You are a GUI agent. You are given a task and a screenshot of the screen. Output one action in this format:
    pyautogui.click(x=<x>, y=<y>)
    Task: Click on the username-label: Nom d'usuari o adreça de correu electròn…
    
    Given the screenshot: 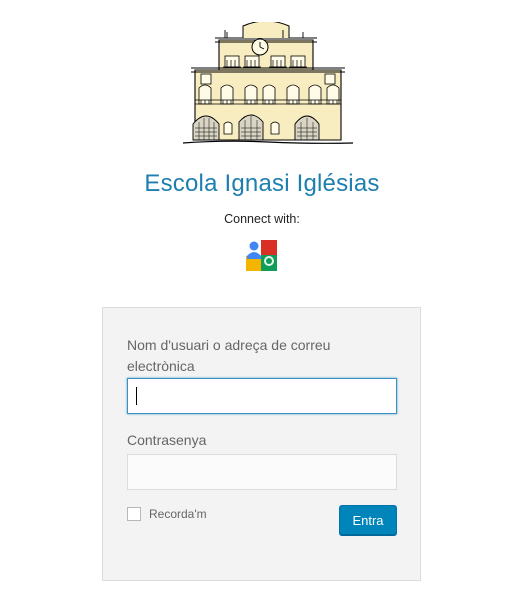 What is the action you would take?
    pyautogui.click(x=229, y=355)
    